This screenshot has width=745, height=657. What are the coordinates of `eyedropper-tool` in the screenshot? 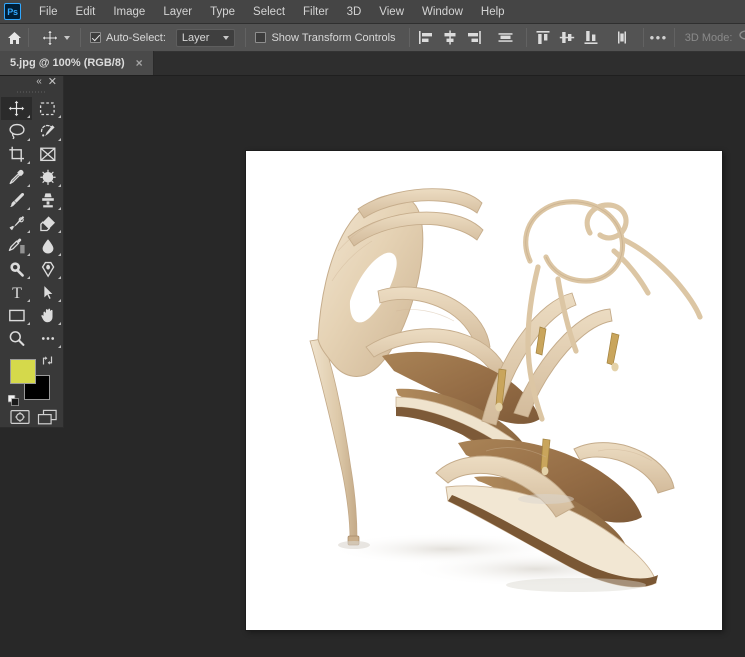 It's located at (16, 177).